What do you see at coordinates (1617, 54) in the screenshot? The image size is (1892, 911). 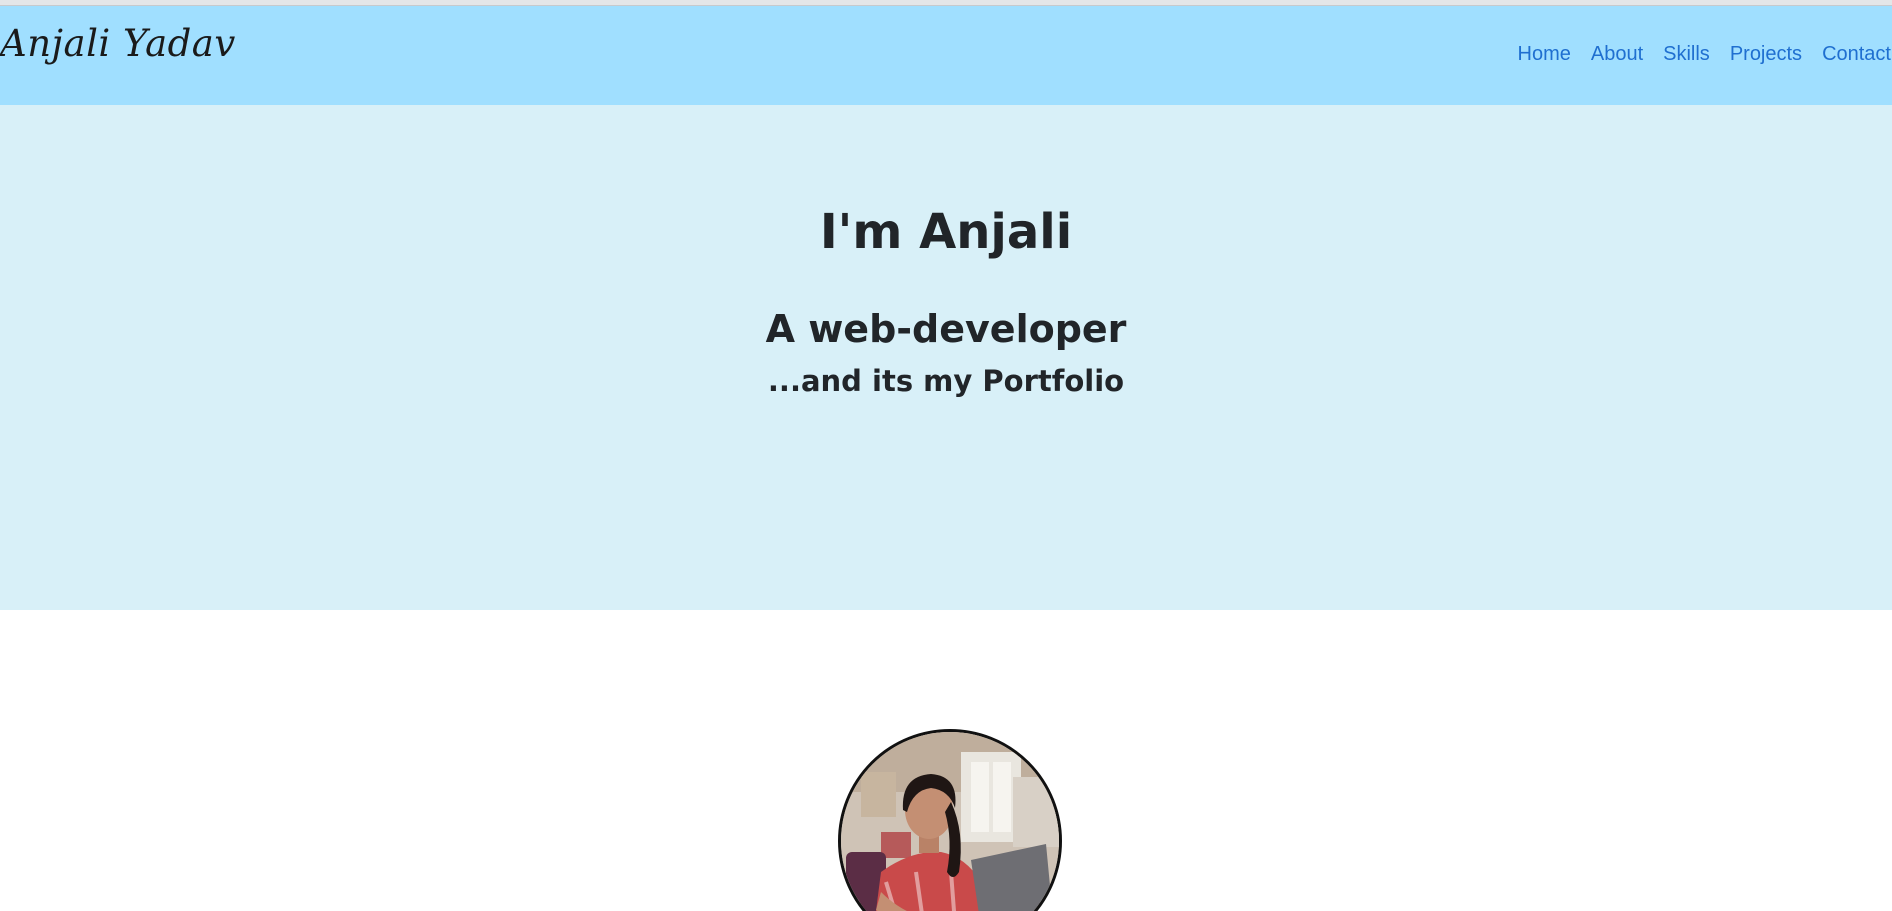 I see `nav-link-about: About` at bounding box center [1617, 54].